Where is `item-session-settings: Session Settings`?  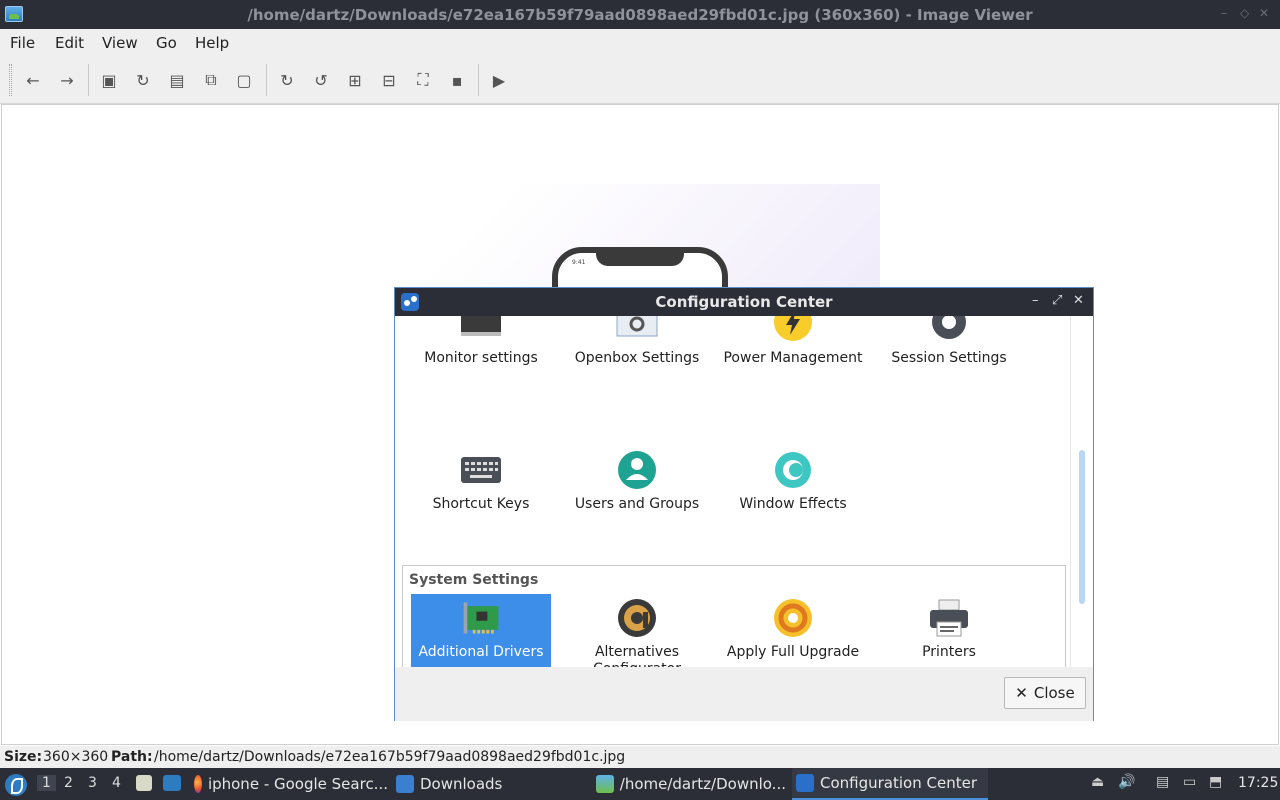
item-session-settings: Session Settings is located at coordinates (949, 341).